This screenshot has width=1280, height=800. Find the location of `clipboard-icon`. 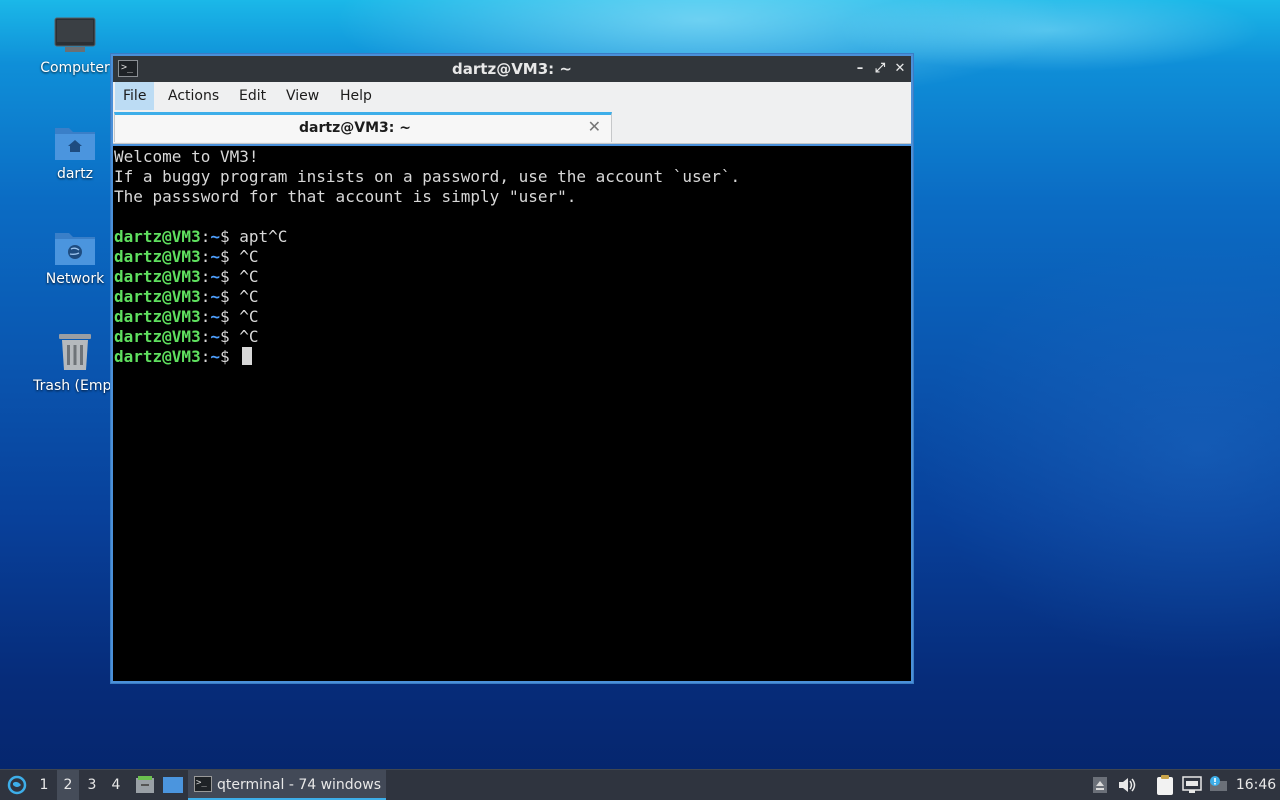

clipboard-icon is located at coordinates (1165, 785).